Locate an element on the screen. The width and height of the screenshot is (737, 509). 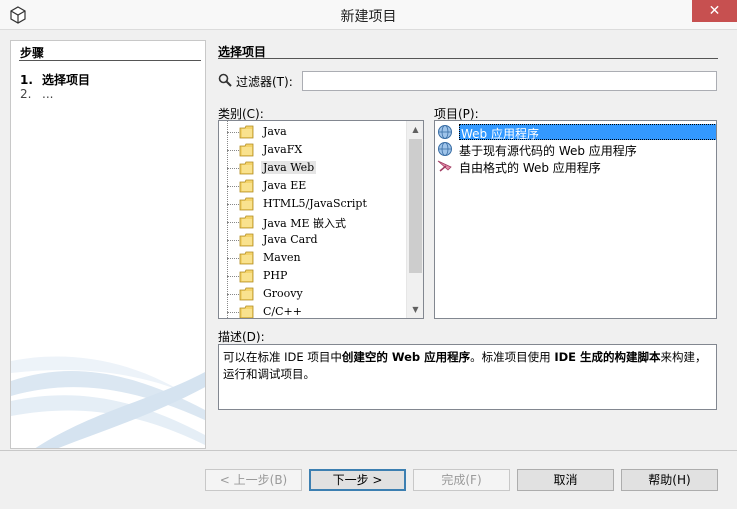
category-item-java-me: Java ME 嵌入式 is located at coordinates (312, 222).